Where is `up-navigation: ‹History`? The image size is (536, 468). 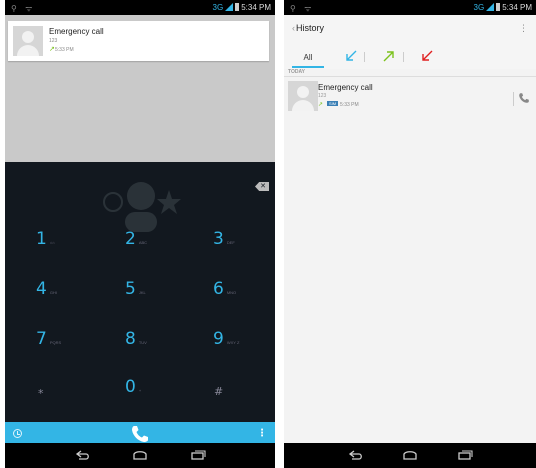
up-navigation: ‹History is located at coordinates (308, 28).